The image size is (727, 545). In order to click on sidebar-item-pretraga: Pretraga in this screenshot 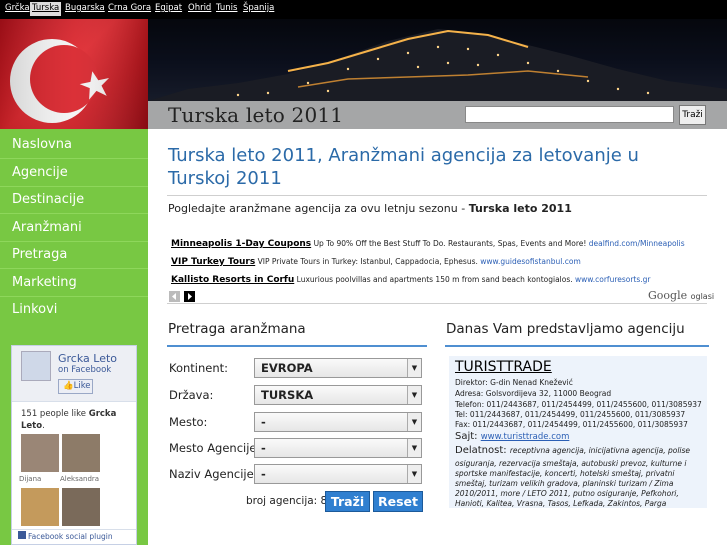, I will do `click(74, 255)`.